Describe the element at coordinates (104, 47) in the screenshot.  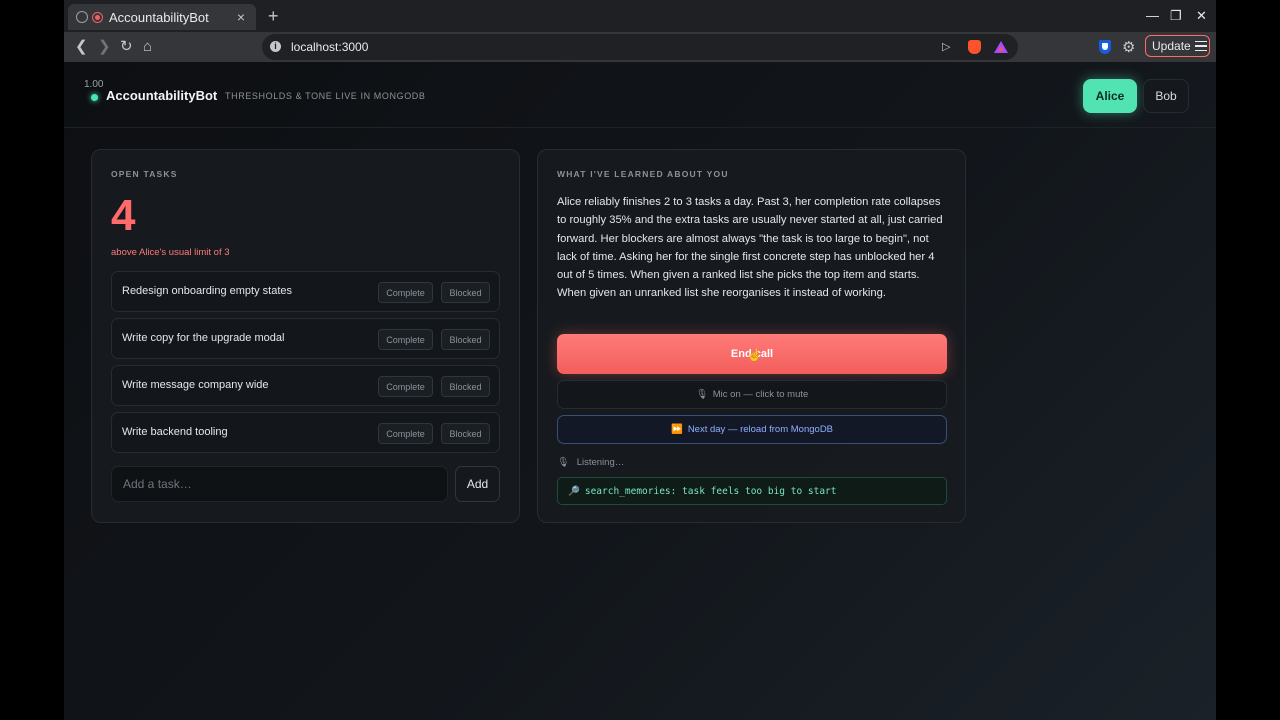
I see `forward-icon: ❯` at that location.